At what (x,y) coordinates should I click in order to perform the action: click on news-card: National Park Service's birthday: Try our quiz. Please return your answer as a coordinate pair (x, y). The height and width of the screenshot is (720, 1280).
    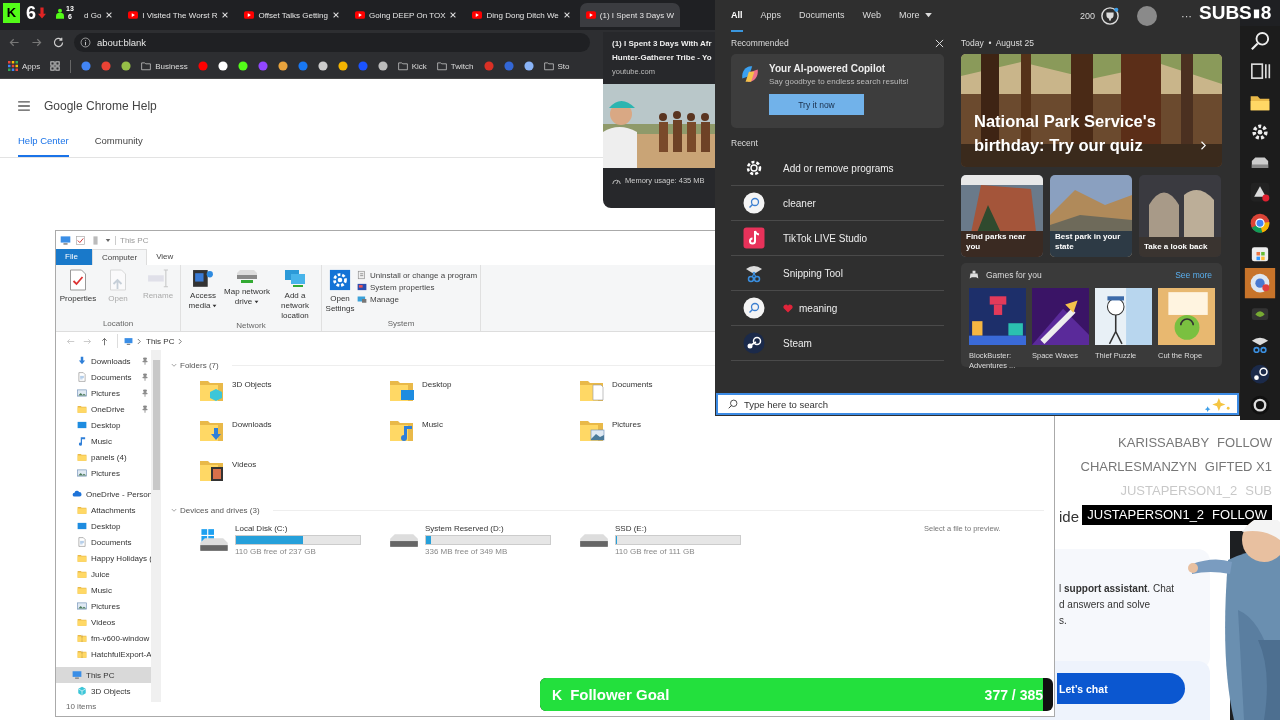
    Looking at the image, I should click on (1091, 110).